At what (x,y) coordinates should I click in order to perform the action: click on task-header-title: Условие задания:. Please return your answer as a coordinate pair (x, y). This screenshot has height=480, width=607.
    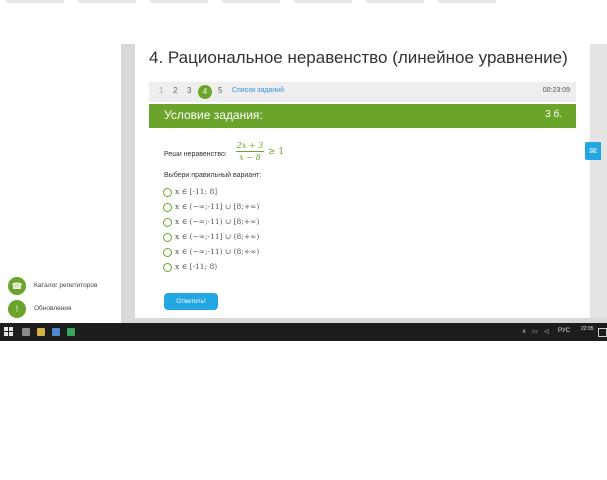
    Looking at the image, I should click on (213, 115).